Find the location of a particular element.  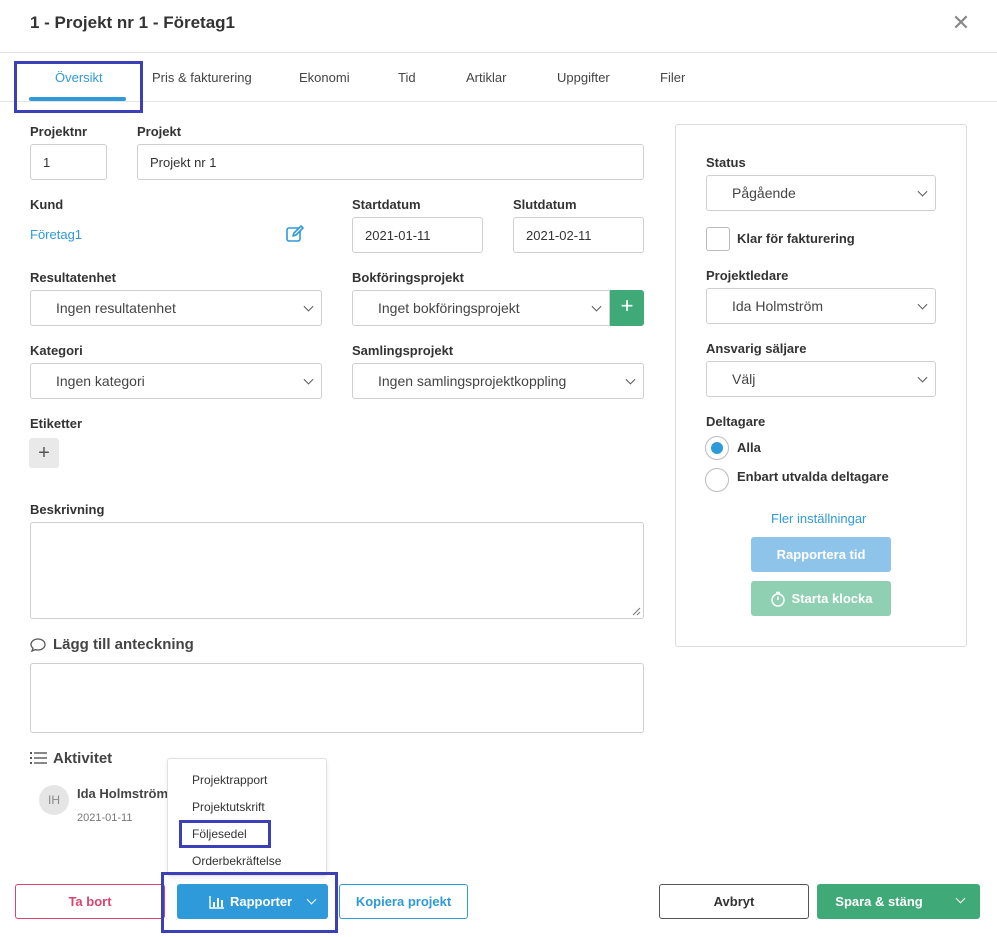

rapporter-button: Rapporter is located at coordinates (252, 901).